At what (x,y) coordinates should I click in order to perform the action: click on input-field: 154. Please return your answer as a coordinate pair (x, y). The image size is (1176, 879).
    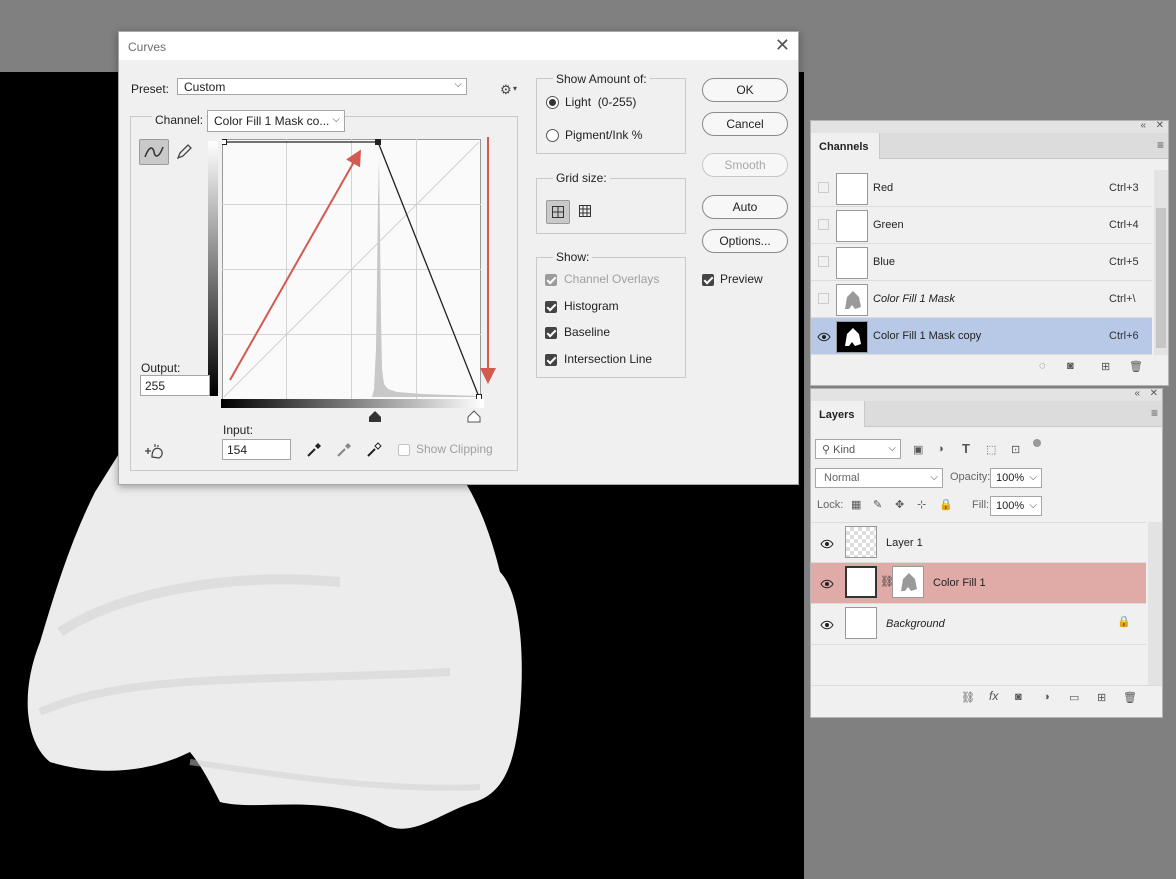
    Looking at the image, I should click on (256, 449).